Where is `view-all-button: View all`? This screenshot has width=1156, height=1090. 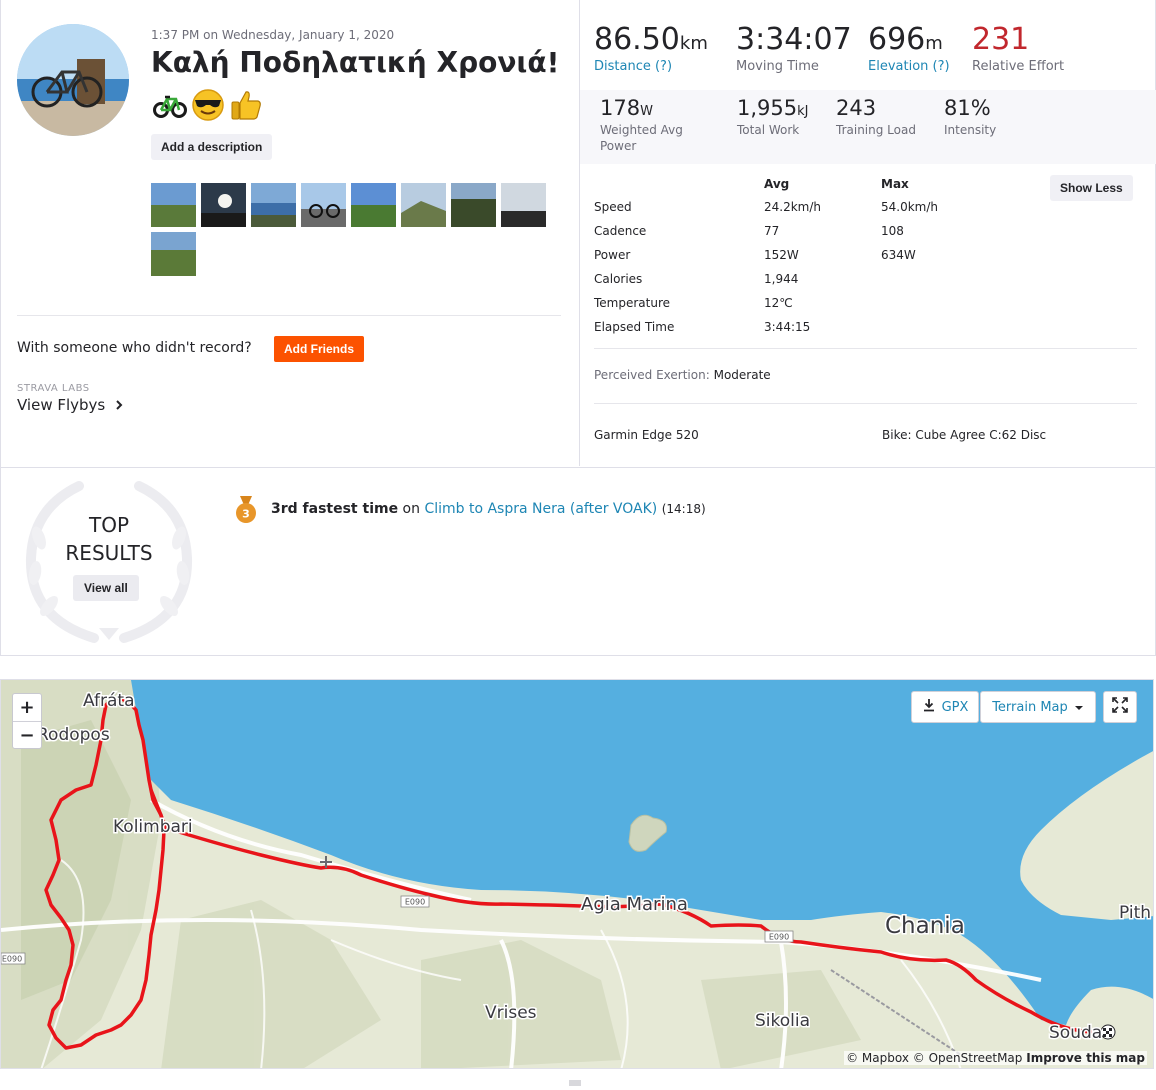 view-all-button: View all is located at coordinates (106, 588).